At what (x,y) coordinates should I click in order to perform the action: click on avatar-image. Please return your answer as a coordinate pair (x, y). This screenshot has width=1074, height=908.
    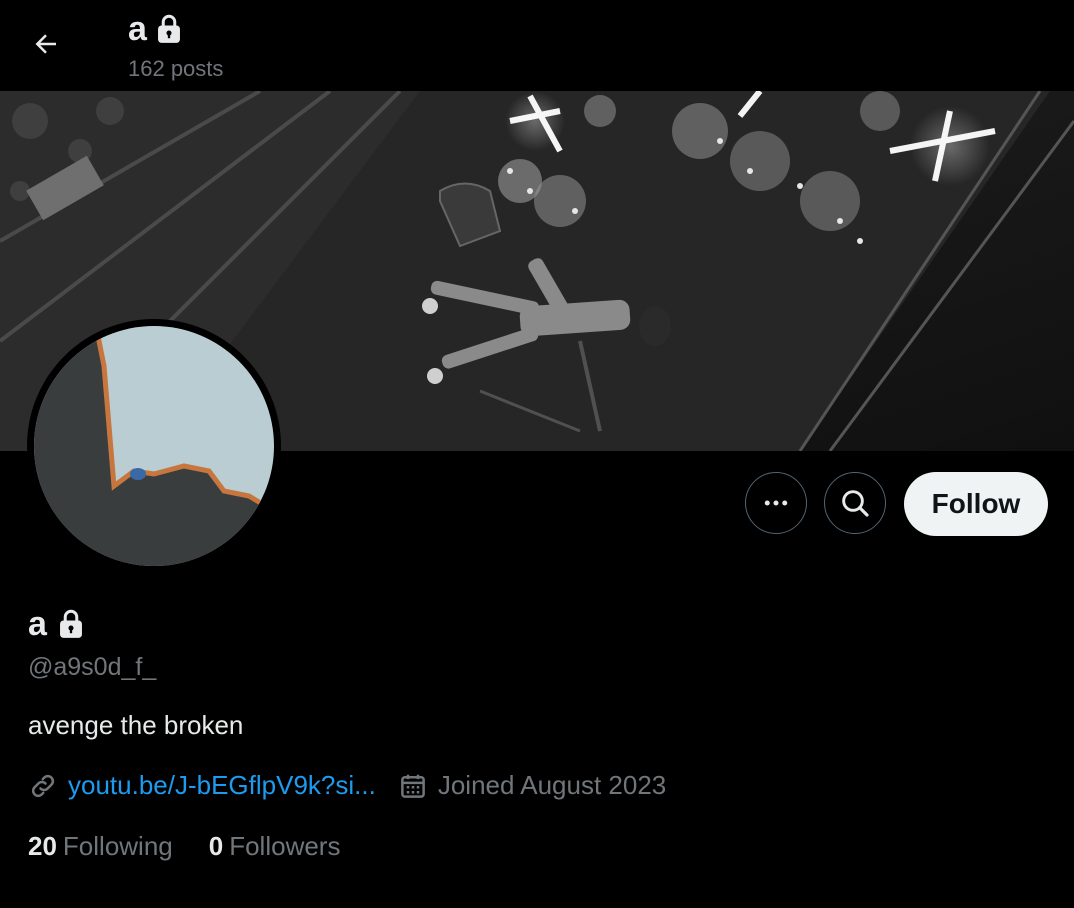
    Looking at the image, I should click on (154, 446).